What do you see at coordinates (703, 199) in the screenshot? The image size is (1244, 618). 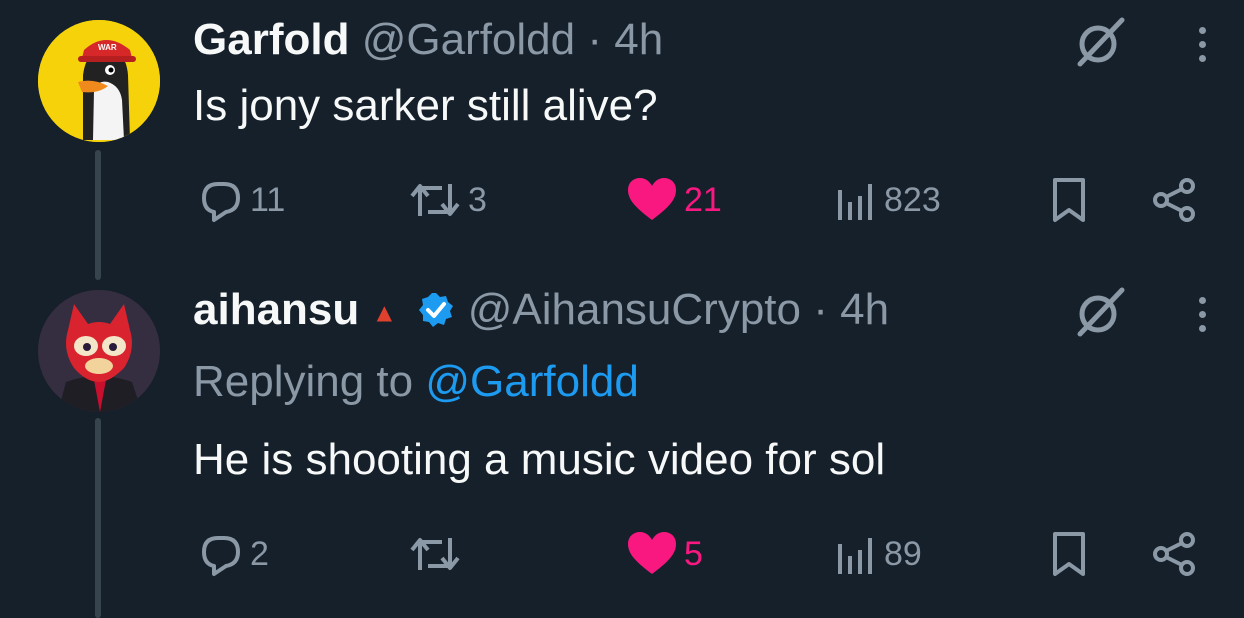 I see `like-count: 21` at bounding box center [703, 199].